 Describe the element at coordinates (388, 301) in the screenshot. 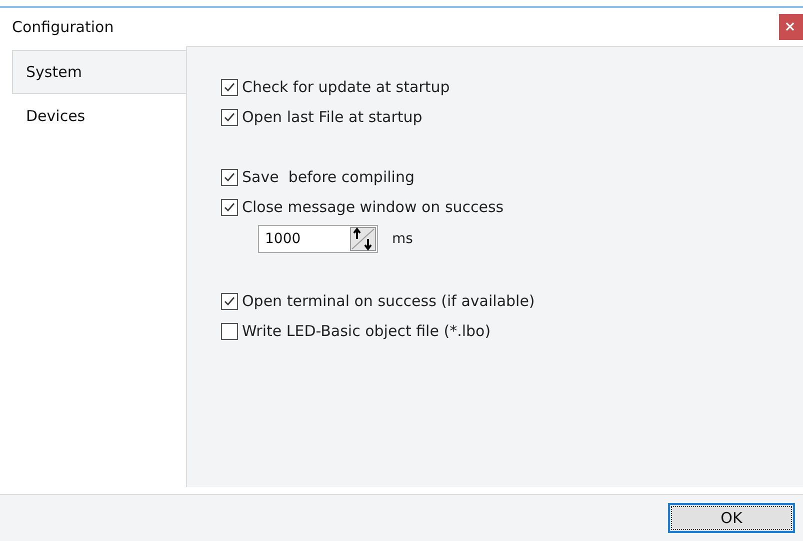

I see `checkbox-label: Open terminal on success (if available)` at that location.